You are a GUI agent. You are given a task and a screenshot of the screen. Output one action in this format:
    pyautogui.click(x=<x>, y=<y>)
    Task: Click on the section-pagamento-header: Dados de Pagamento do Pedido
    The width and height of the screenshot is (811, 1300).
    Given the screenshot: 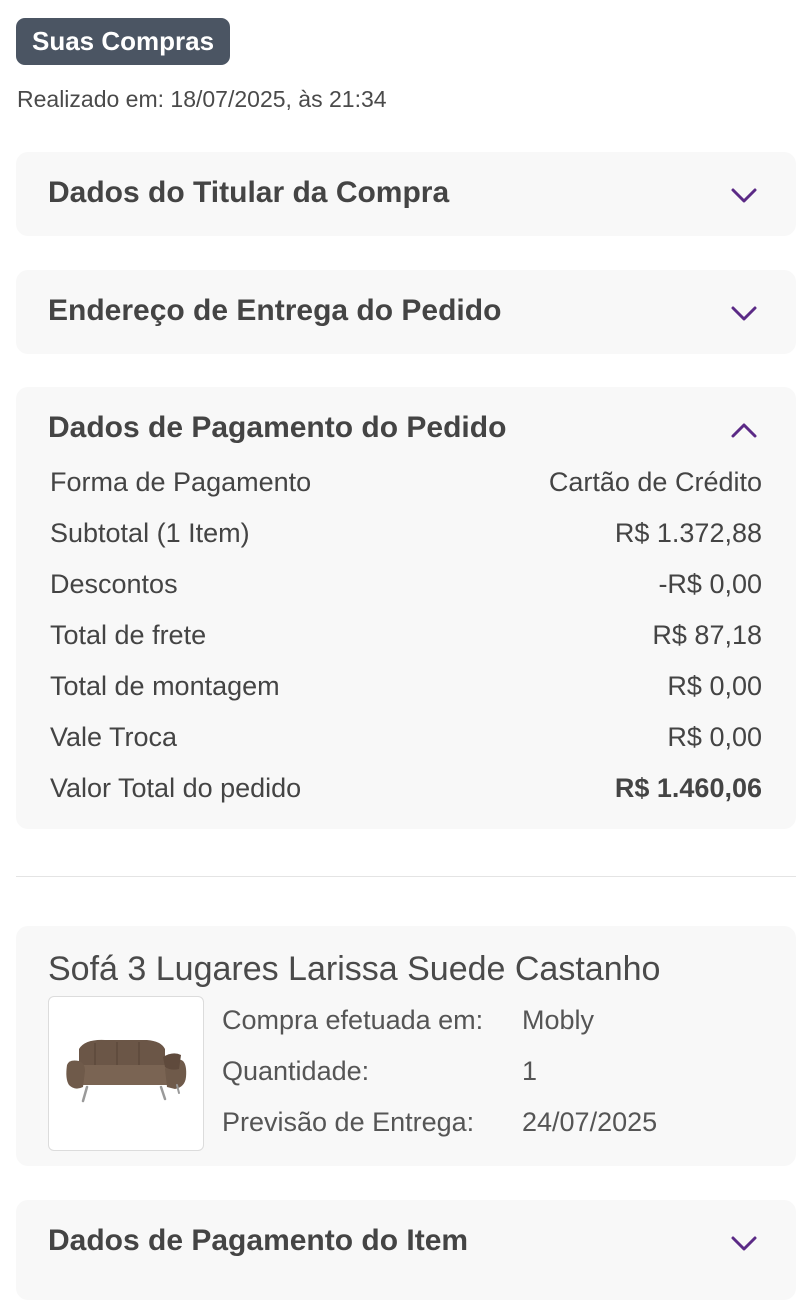 What is the action you would take?
    pyautogui.click(x=406, y=431)
    